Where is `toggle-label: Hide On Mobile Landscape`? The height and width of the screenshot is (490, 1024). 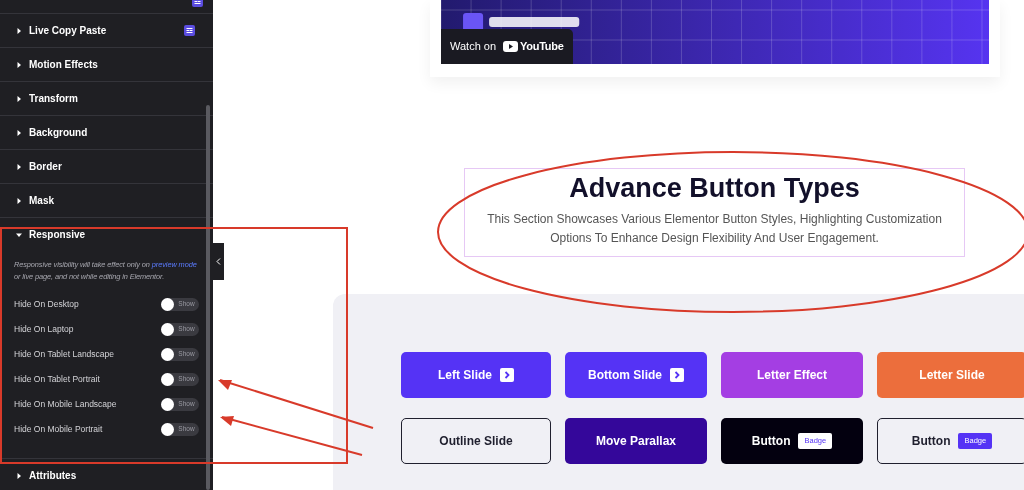
toggle-label: Hide On Mobile Landscape is located at coordinates (65, 404).